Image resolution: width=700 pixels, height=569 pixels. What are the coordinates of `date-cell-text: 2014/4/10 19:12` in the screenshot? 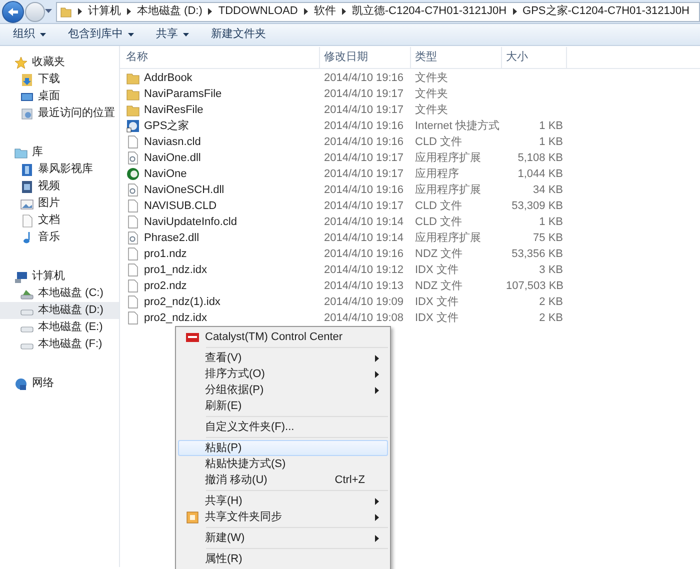 It's located at (364, 270).